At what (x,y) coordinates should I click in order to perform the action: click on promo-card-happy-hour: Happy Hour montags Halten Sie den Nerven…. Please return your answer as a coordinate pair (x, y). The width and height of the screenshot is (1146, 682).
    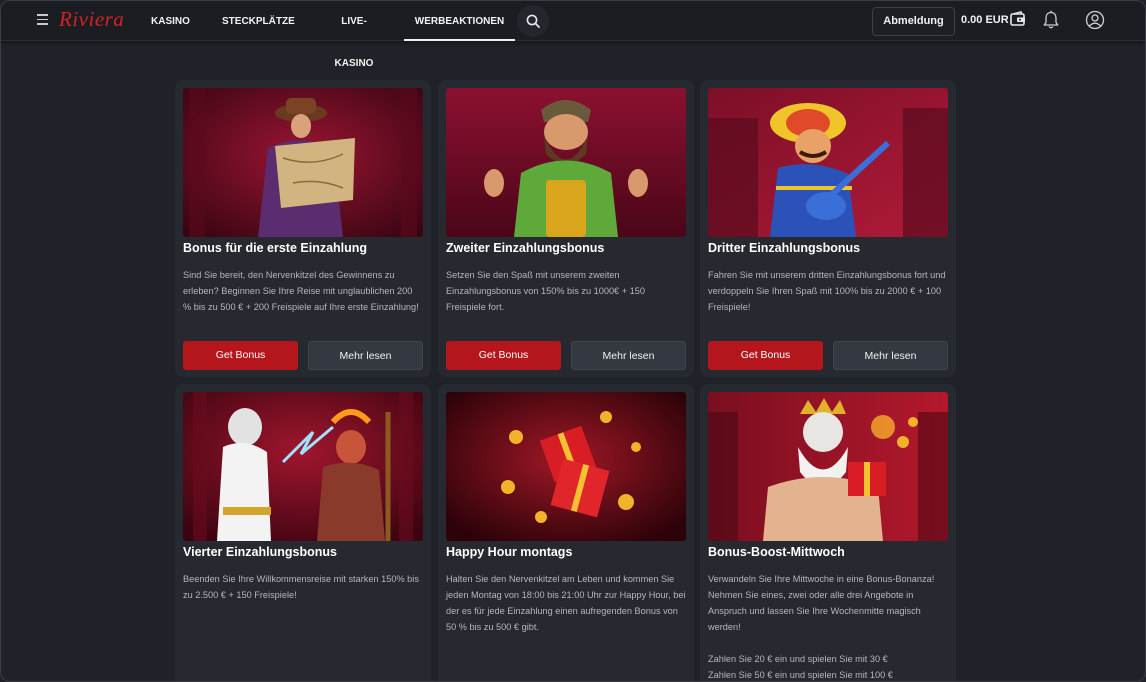
    Looking at the image, I should click on (566, 532).